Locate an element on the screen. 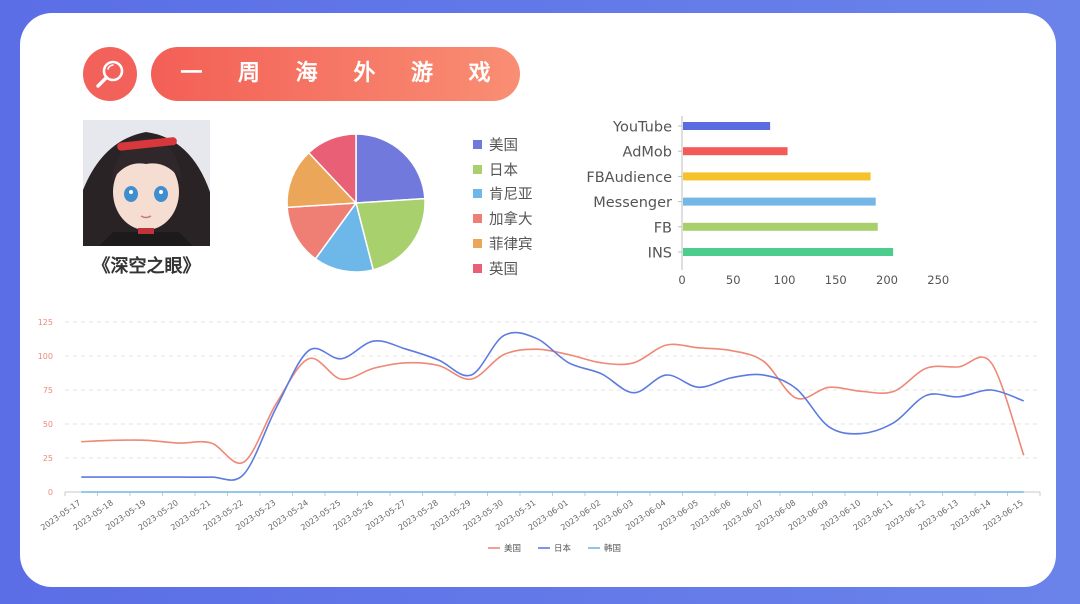 This screenshot has height=604, width=1080. line-y-tick-label: 50 is located at coordinates (48, 424).